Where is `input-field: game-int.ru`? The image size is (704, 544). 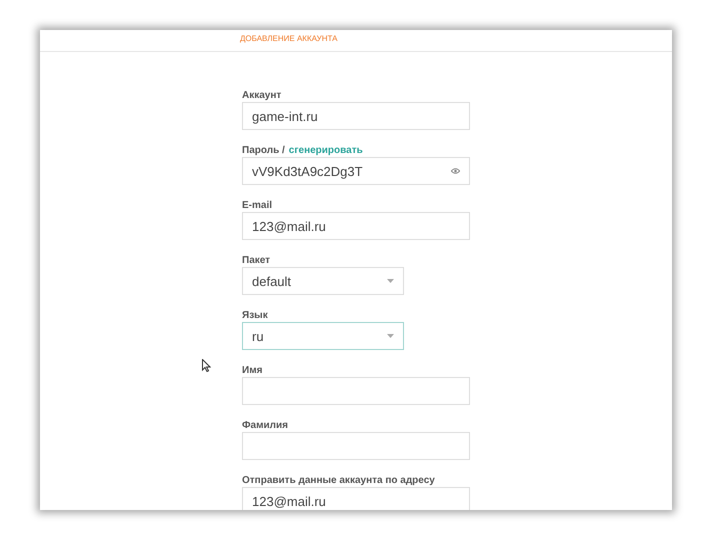 input-field: game-int.ru is located at coordinates (356, 116).